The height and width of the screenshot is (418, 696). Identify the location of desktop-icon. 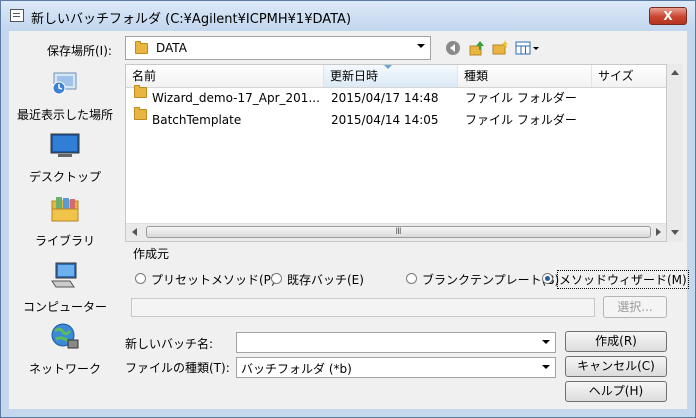
(65, 145).